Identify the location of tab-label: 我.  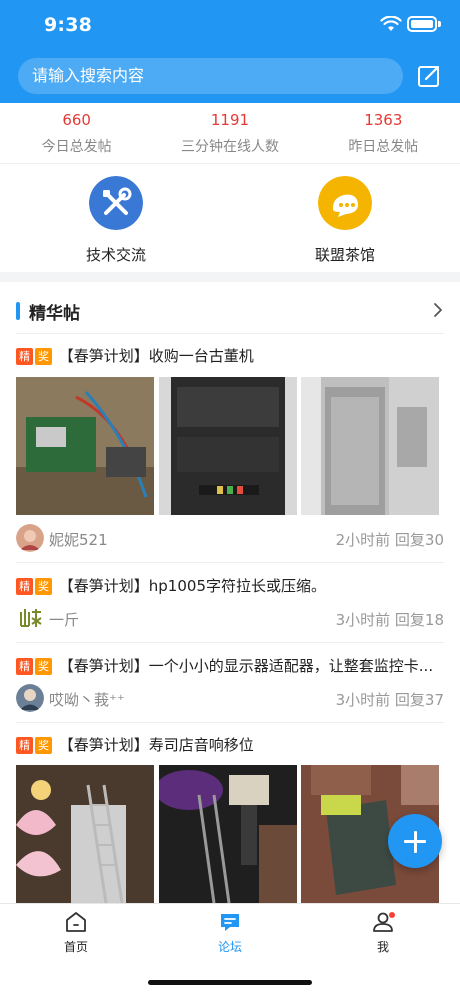
(382, 947).